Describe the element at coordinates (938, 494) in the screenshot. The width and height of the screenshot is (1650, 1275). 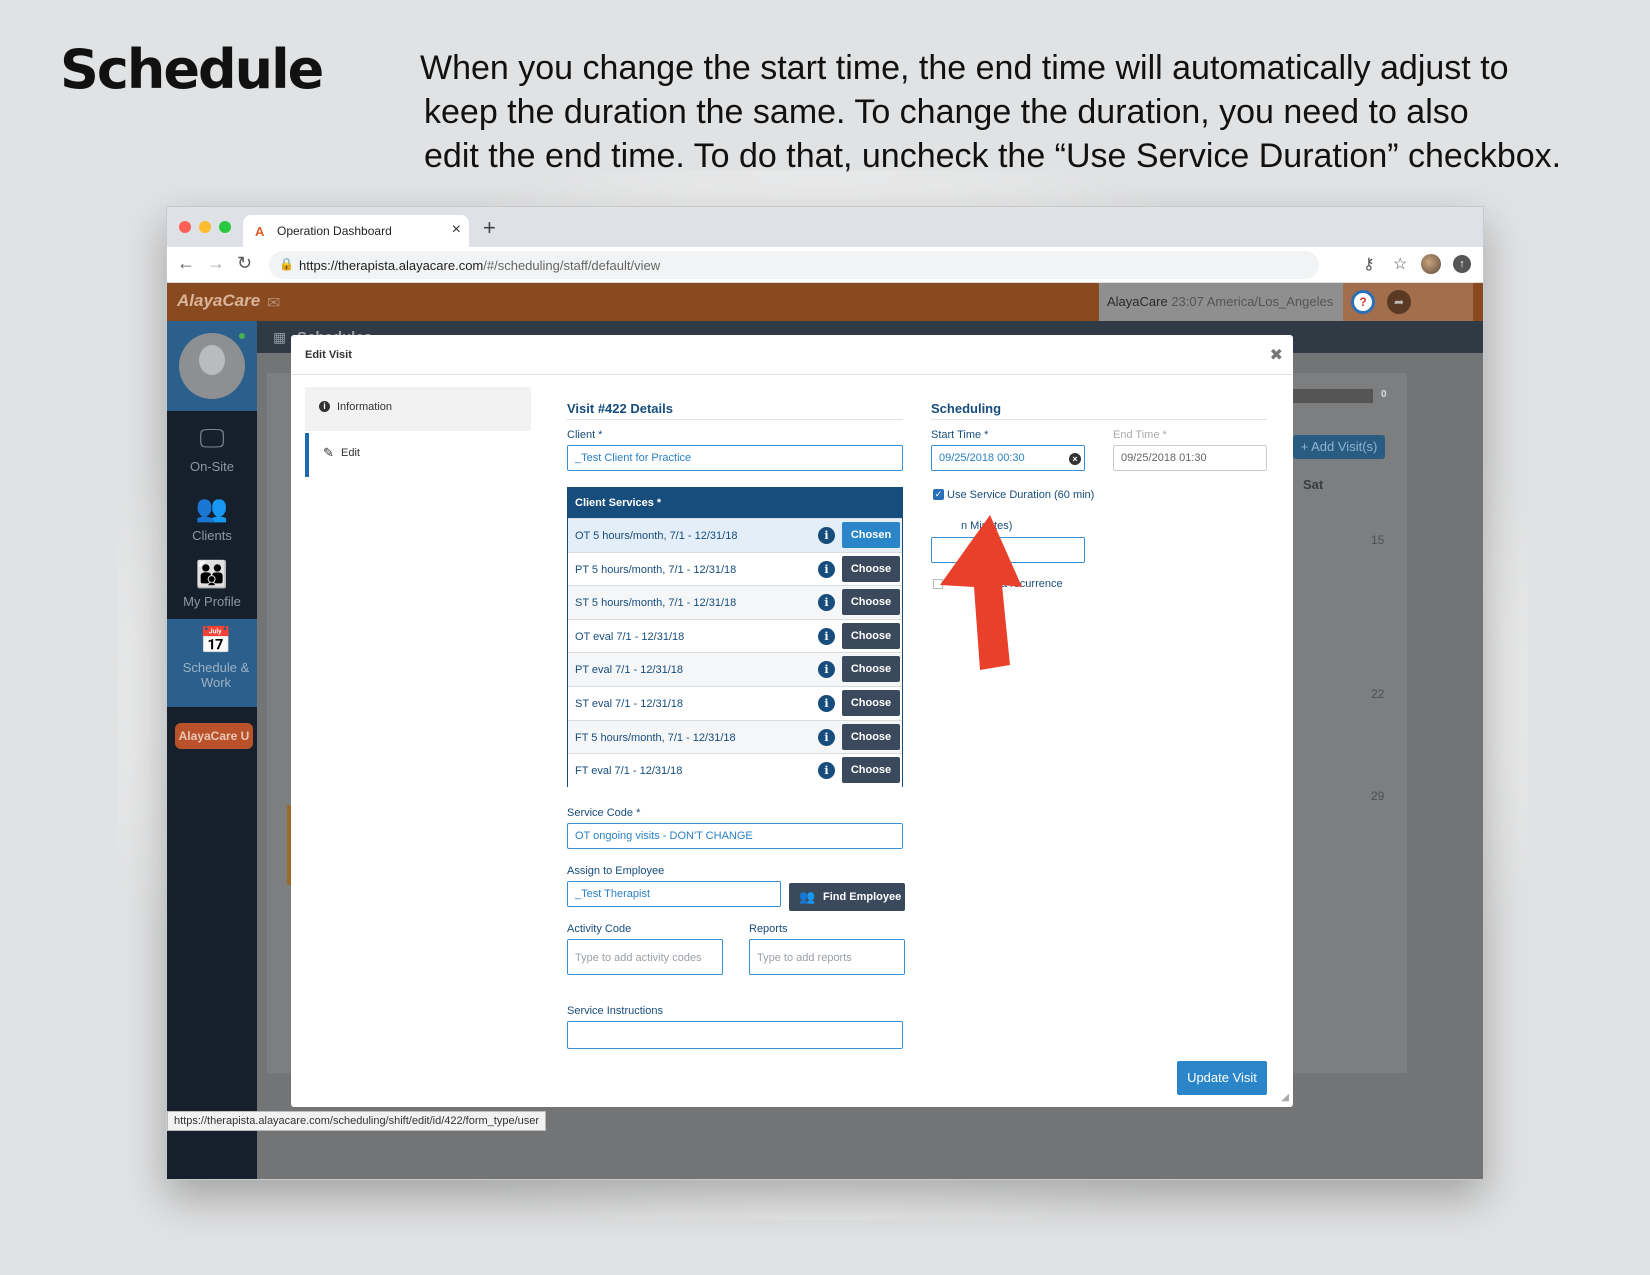
I see `use-service-duration-checkbox: ✓` at that location.